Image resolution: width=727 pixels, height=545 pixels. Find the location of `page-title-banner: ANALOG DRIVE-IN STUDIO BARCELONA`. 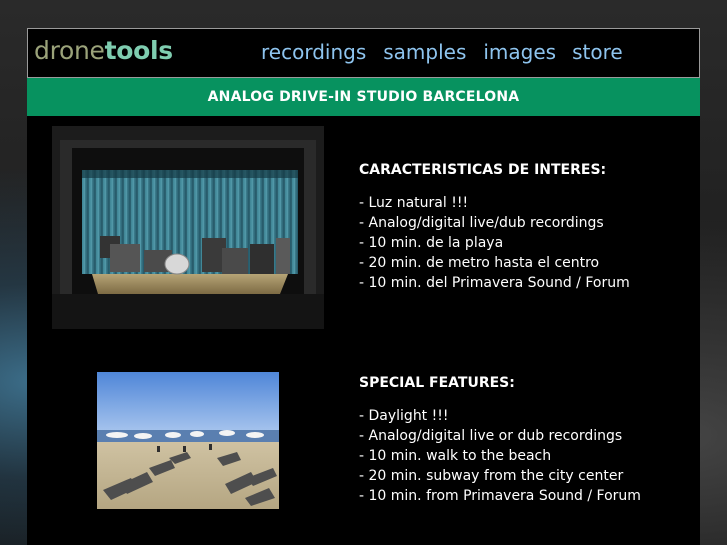

page-title-banner: ANALOG DRIVE-IN STUDIO BARCELONA is located at coordinates (363, 97).